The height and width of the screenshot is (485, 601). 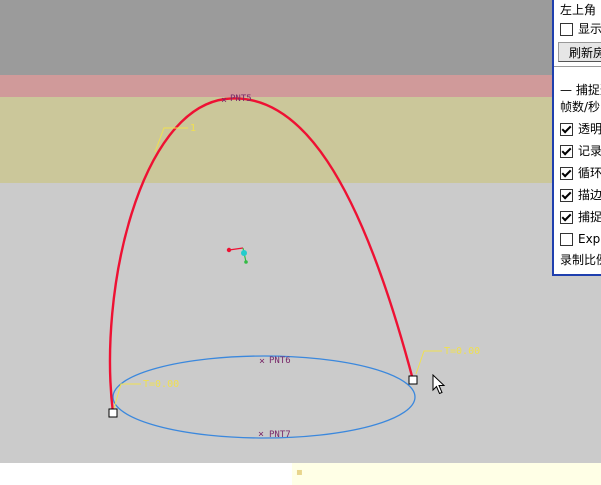 I want to click on section-dash: —, so click(x=568, y=90).